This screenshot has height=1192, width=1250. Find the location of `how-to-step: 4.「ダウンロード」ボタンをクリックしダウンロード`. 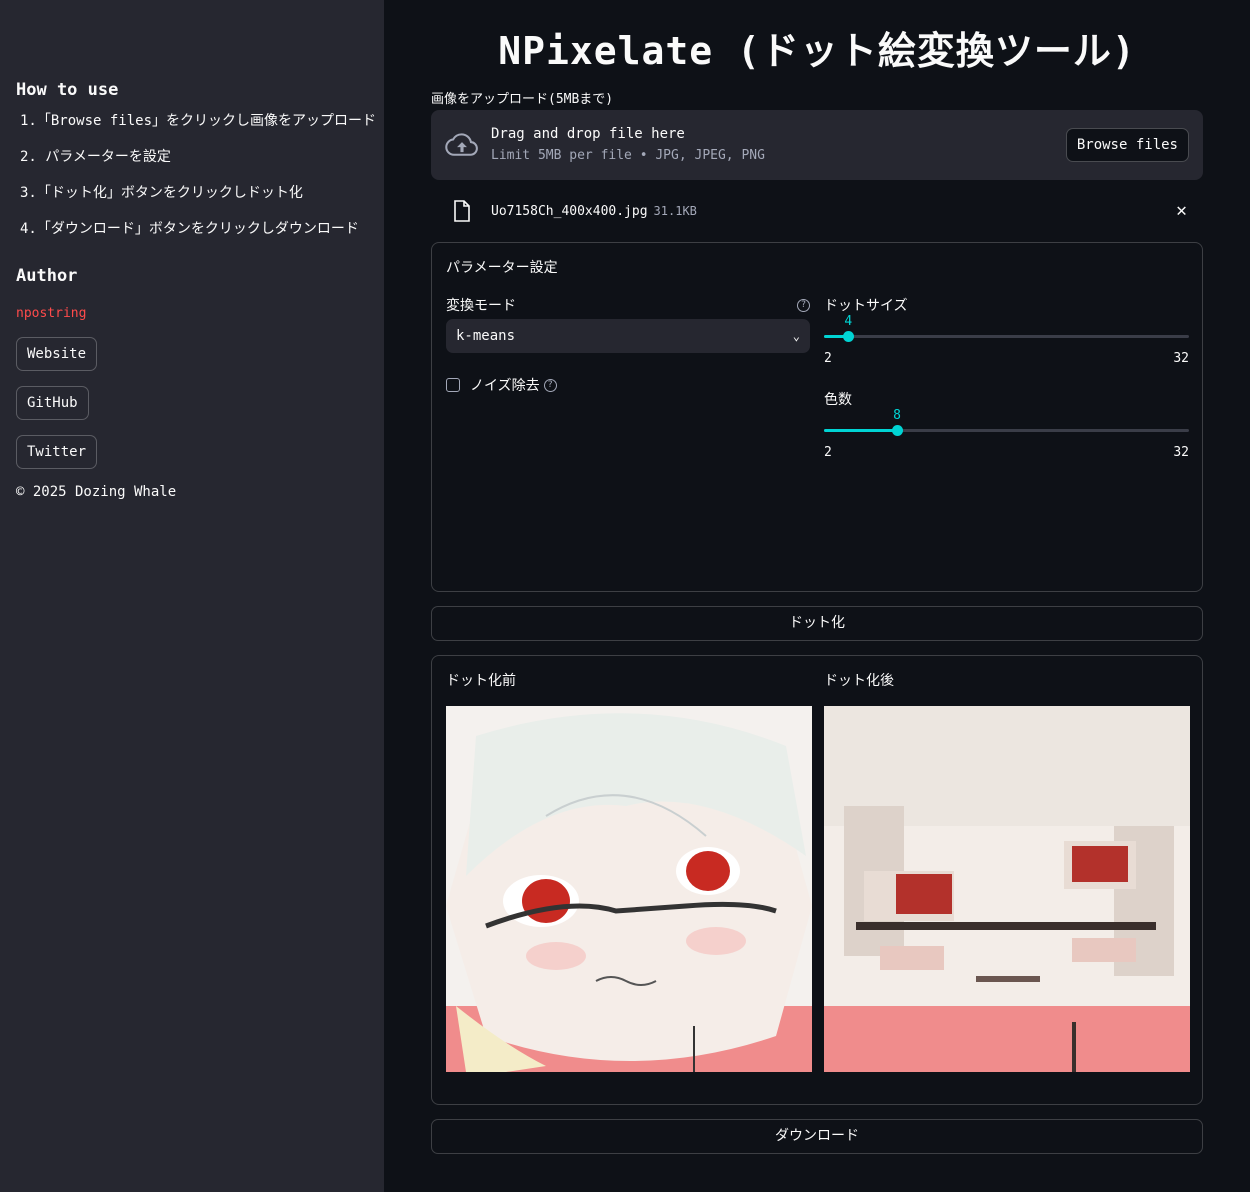

how-to-step: 4.「ダウンロード」ボタンをクリックしダウンロード is located at coordinates (189, 229).